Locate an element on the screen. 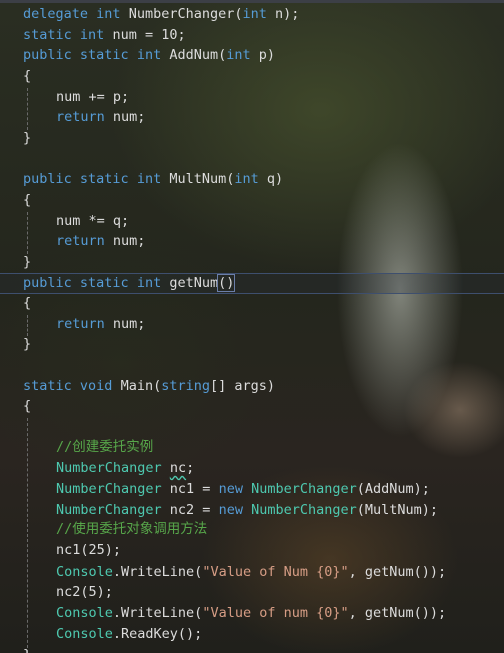 This screenshot has width=504, height=653. code-line-multnum-signature: public static int MultNum(int q) is located at coordinates (153, 179).